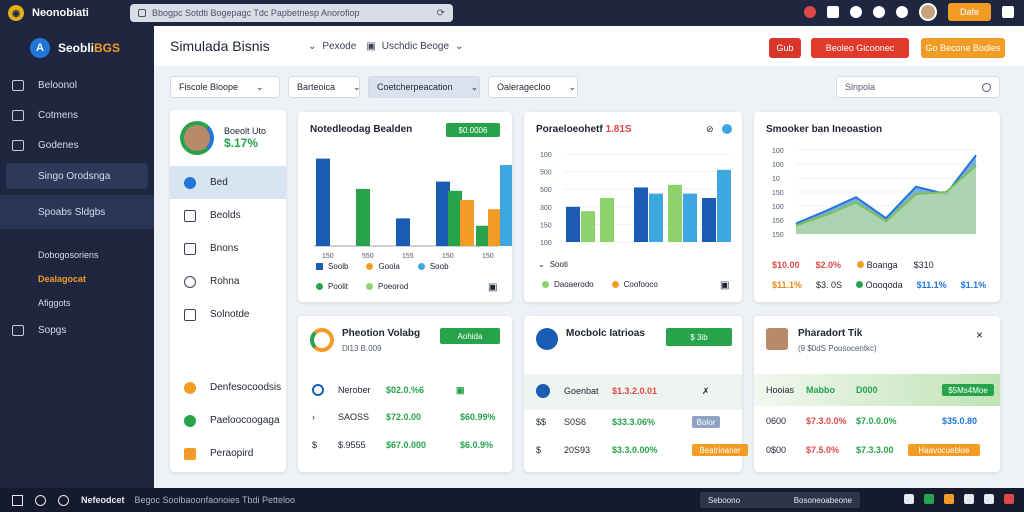  I want to click on close-icon: ×, so click(979, 335).